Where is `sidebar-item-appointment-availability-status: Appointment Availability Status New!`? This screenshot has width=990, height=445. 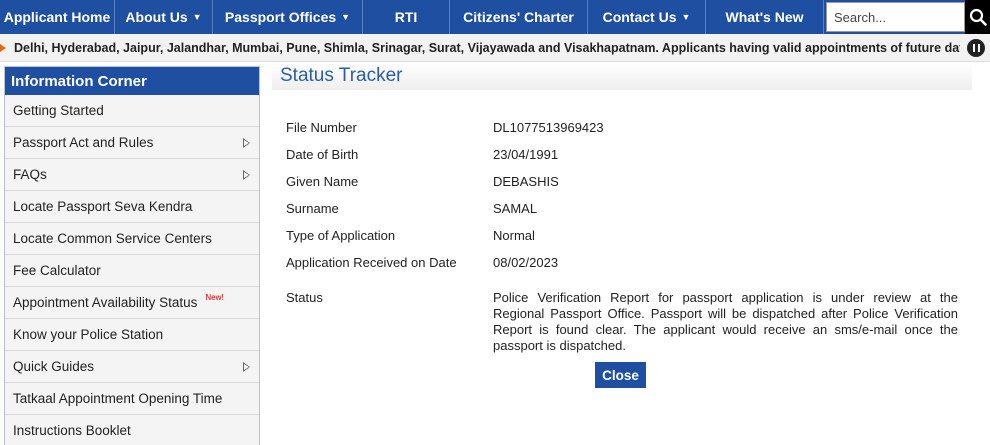 sidebar-item-appointment-availability-status: Appointment Availability Status New! is located at coordinates (132, 303).